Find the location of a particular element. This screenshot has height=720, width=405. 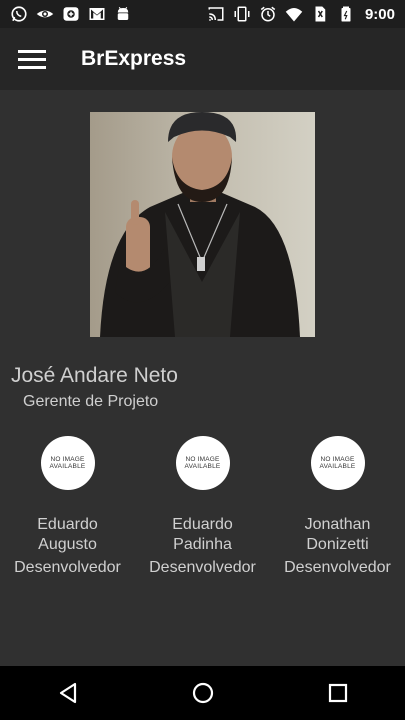

home-icon is located at coordinates (202, 693).